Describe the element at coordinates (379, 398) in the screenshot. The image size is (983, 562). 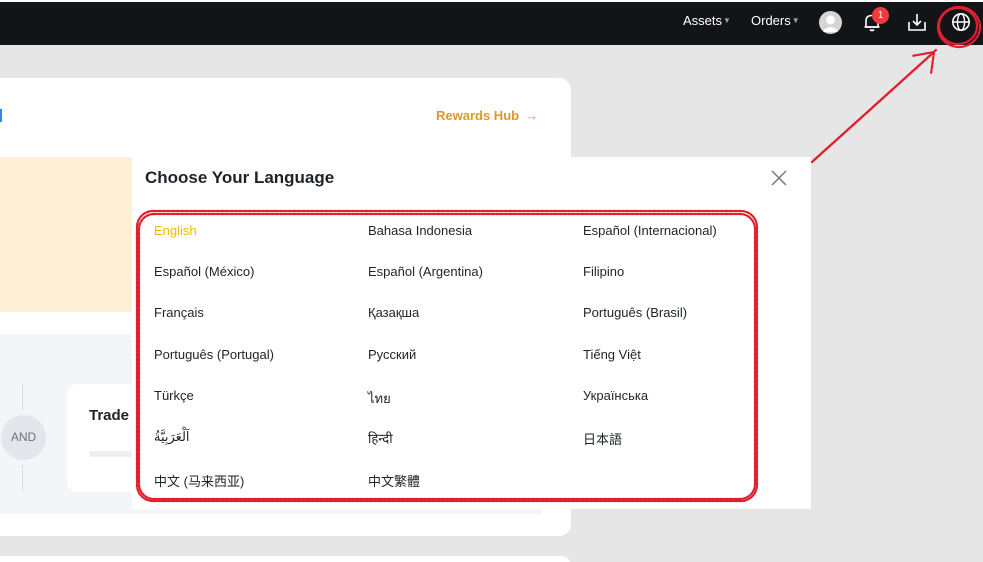
I see `language-option-th: ไทย` at that location.